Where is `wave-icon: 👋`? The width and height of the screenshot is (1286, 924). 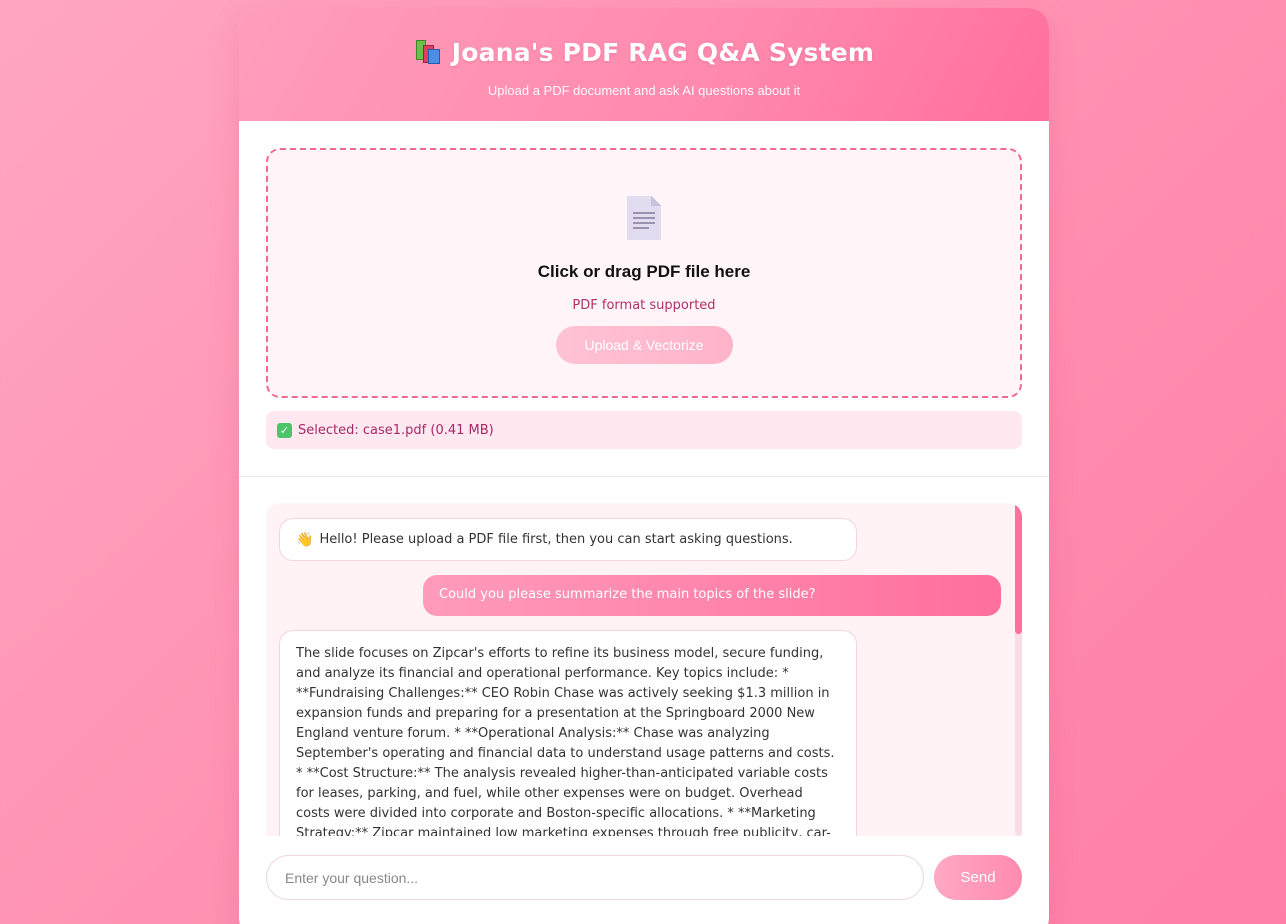
wave-icon: 👋 is located at coordinates (305, 540).